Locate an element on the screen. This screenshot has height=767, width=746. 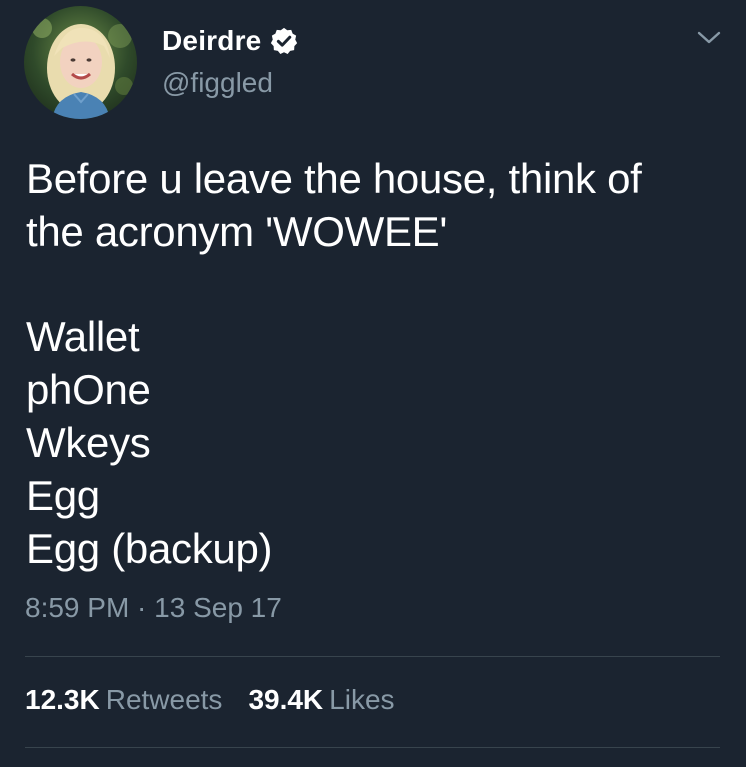
profile-photo-icon is located at coordinates (80, 62).